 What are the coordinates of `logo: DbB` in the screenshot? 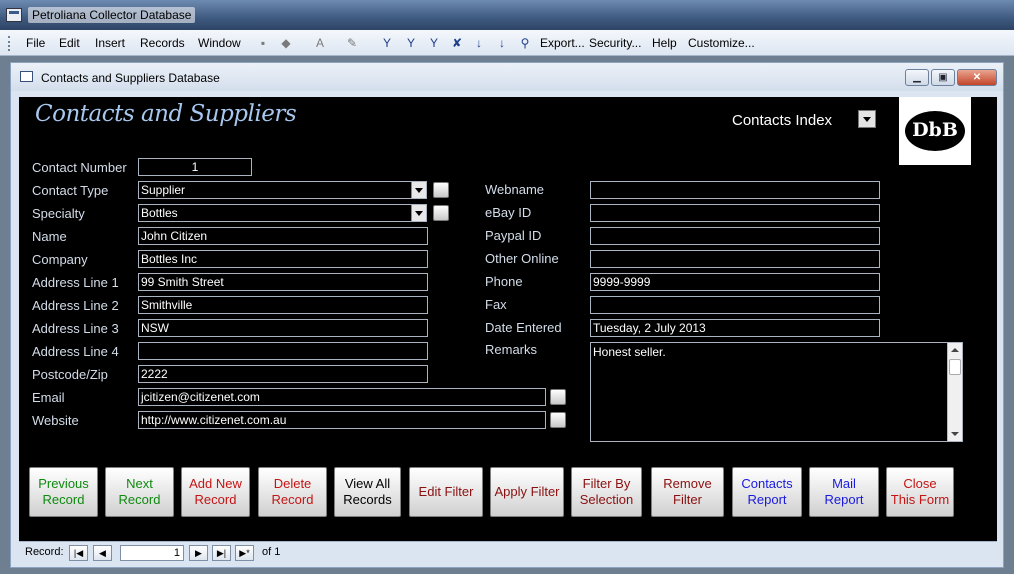 It's located at (935, 131).